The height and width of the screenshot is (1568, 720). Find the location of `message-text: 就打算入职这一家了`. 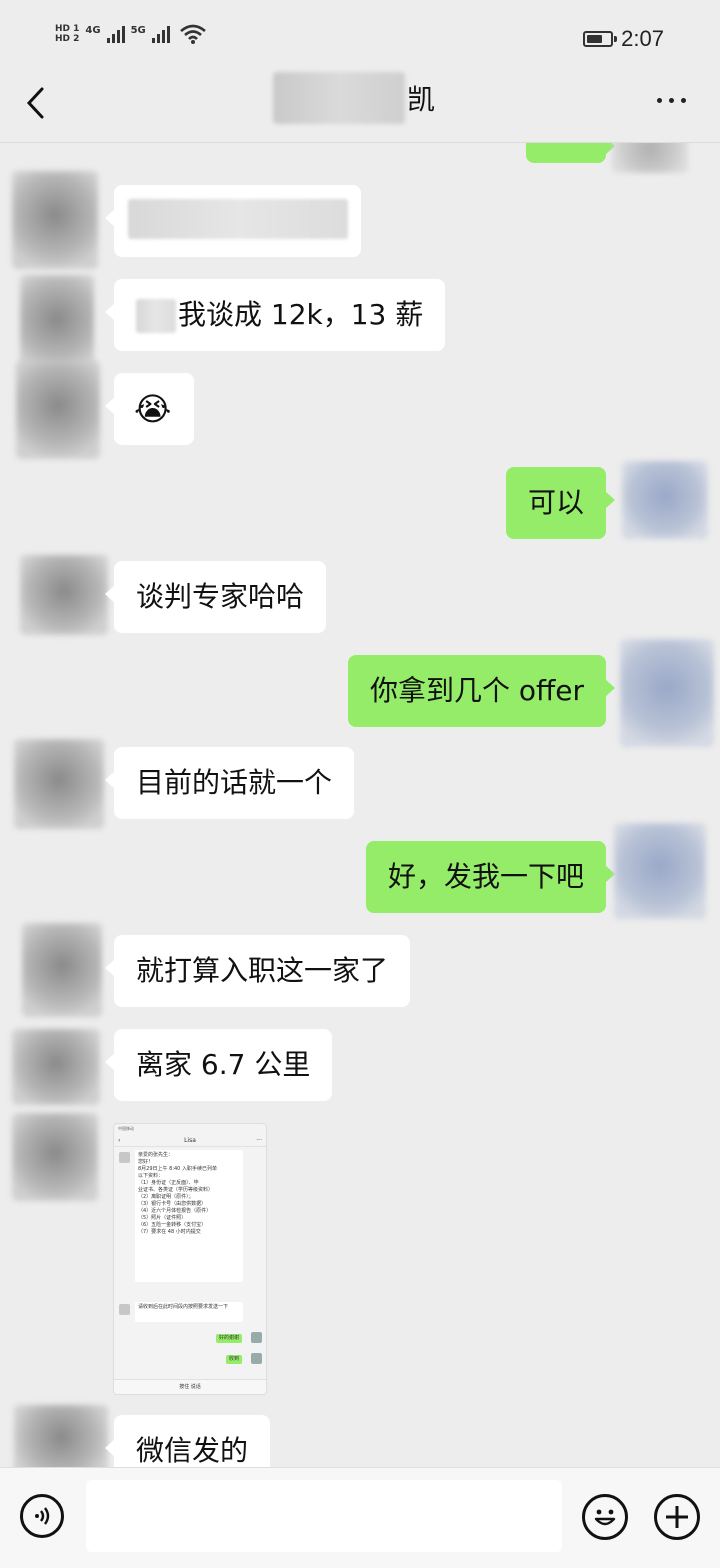

message-text: 就打算入职这一家了 is located at coordinates (262, 970).